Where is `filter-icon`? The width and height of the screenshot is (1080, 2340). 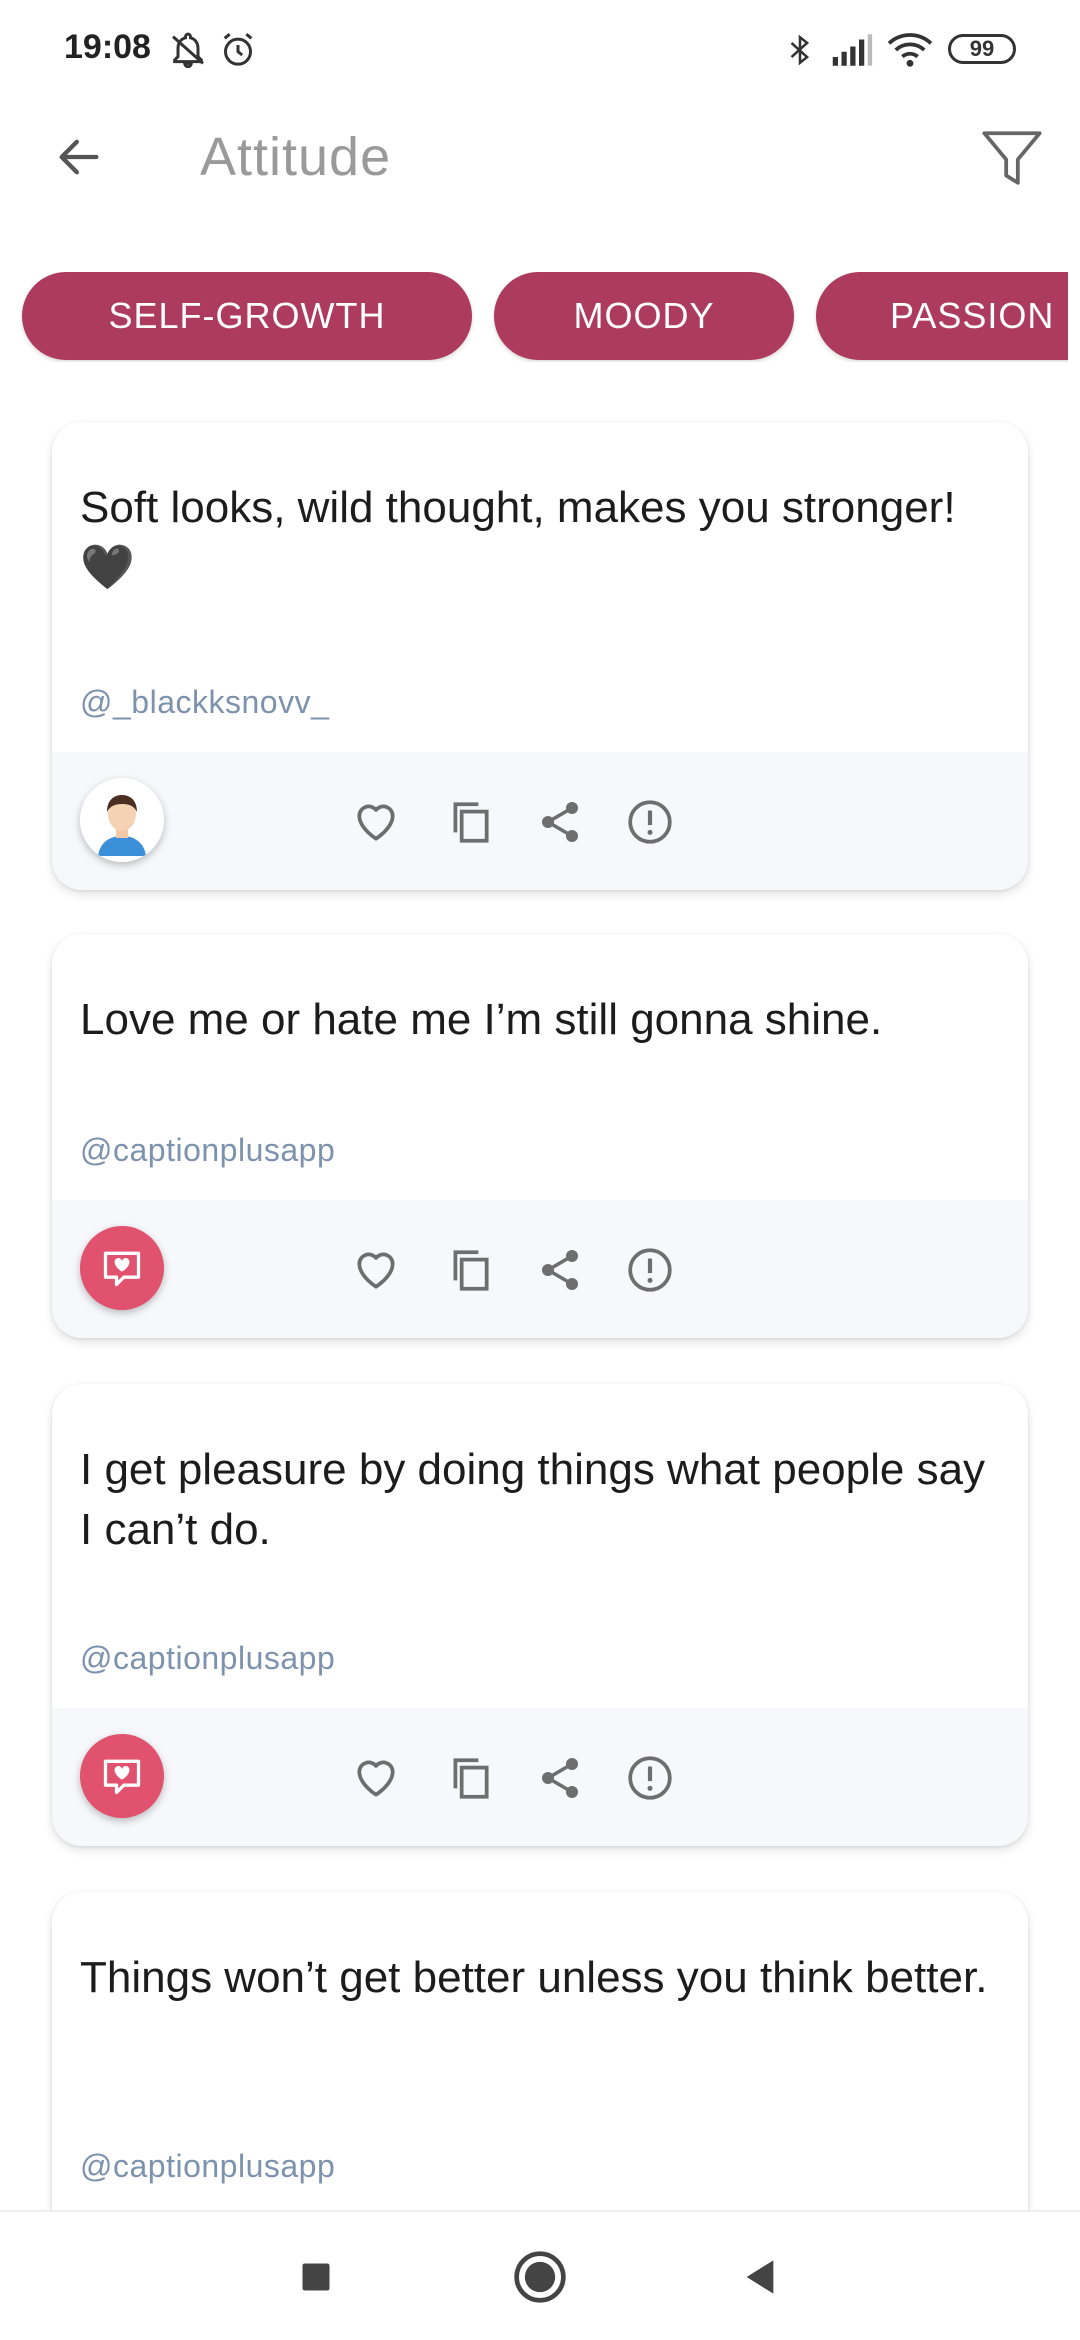
filter-icon is located at coordinates (1012, 158).